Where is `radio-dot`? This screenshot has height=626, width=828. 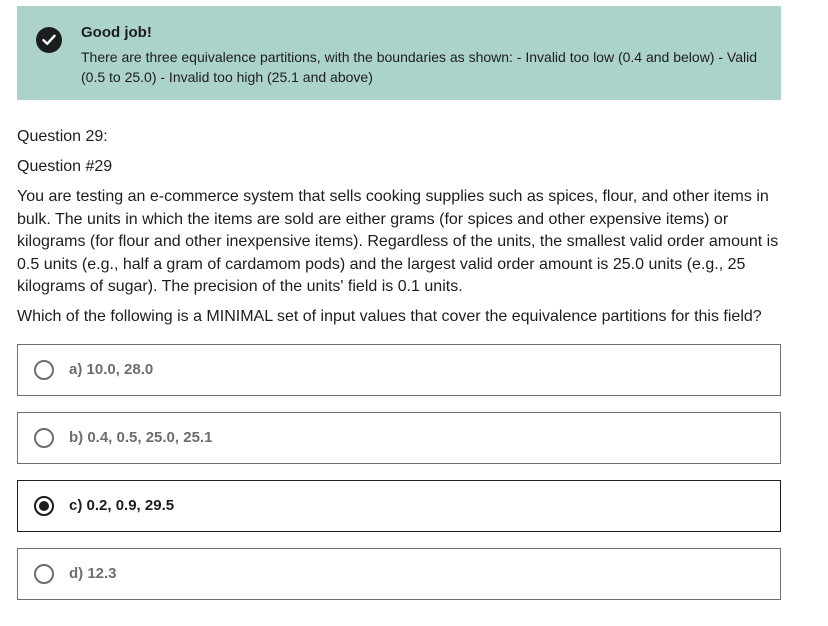
radio-dot is located at coordinates (44, 506).